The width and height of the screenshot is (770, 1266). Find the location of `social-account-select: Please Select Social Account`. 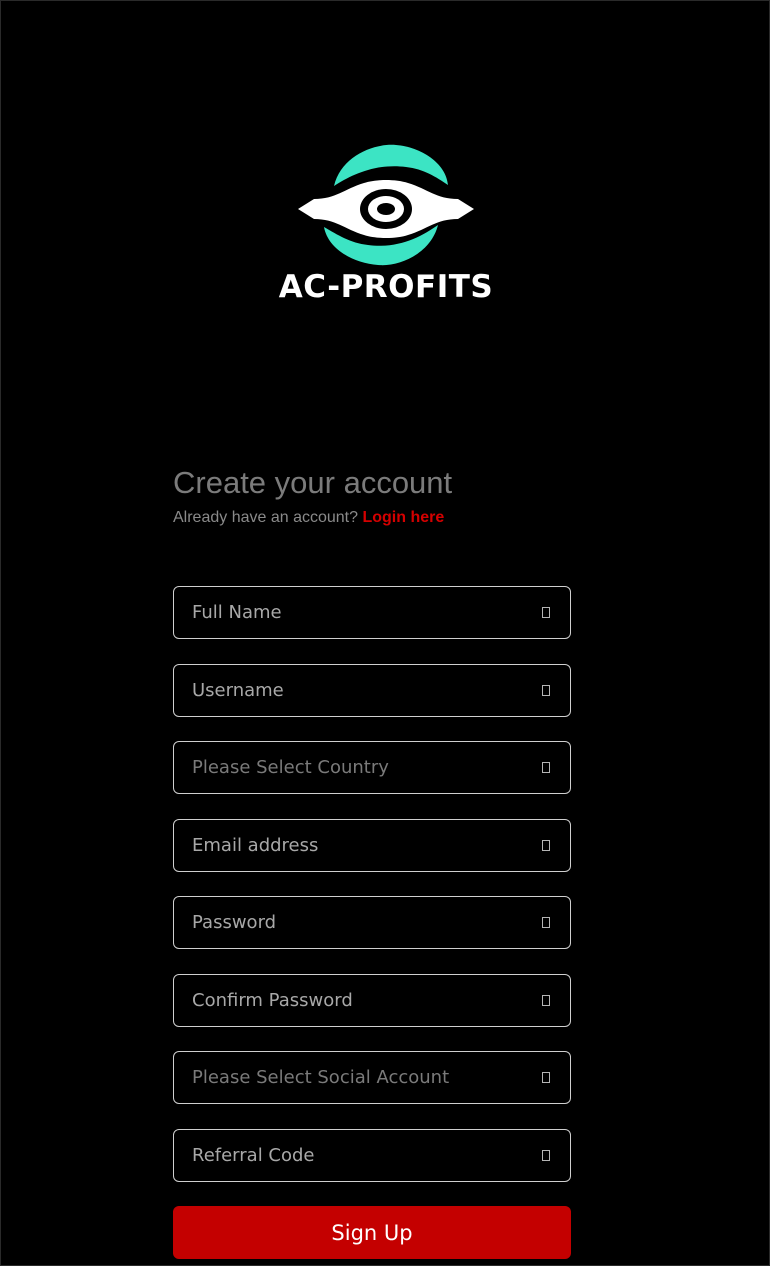

social-account-select: Please Select Social Account is located at coordinates (372, 1077).